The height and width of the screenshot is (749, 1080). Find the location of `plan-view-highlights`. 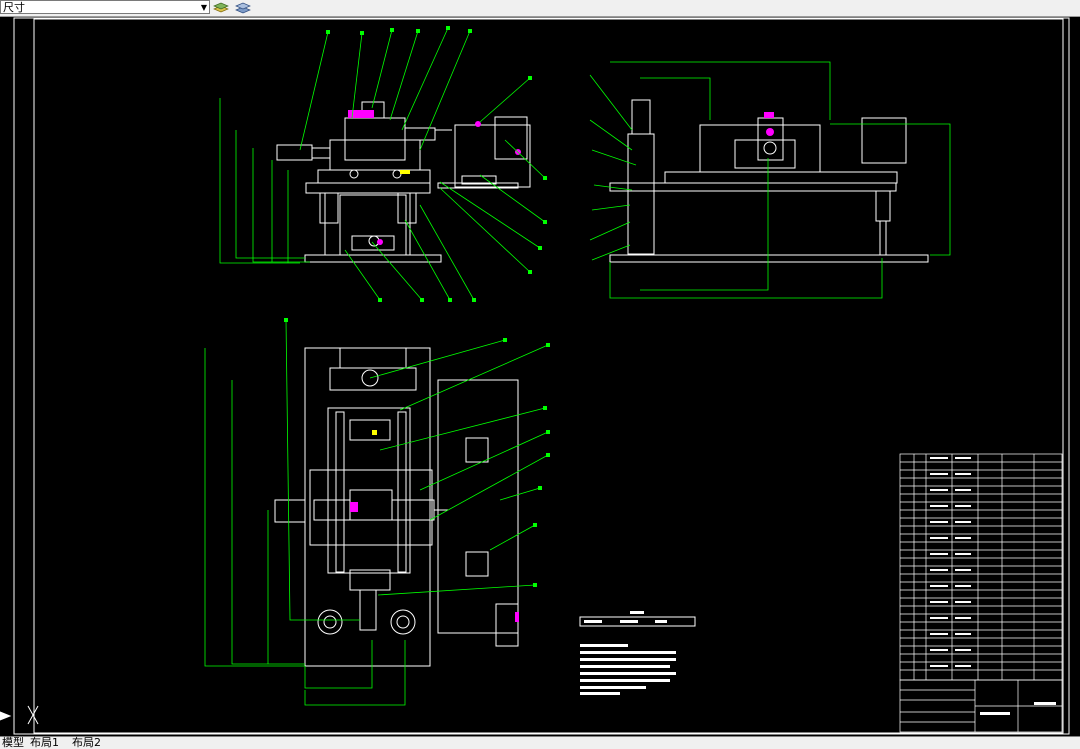

plan-view-highlights is located at coordinates (434, 526).